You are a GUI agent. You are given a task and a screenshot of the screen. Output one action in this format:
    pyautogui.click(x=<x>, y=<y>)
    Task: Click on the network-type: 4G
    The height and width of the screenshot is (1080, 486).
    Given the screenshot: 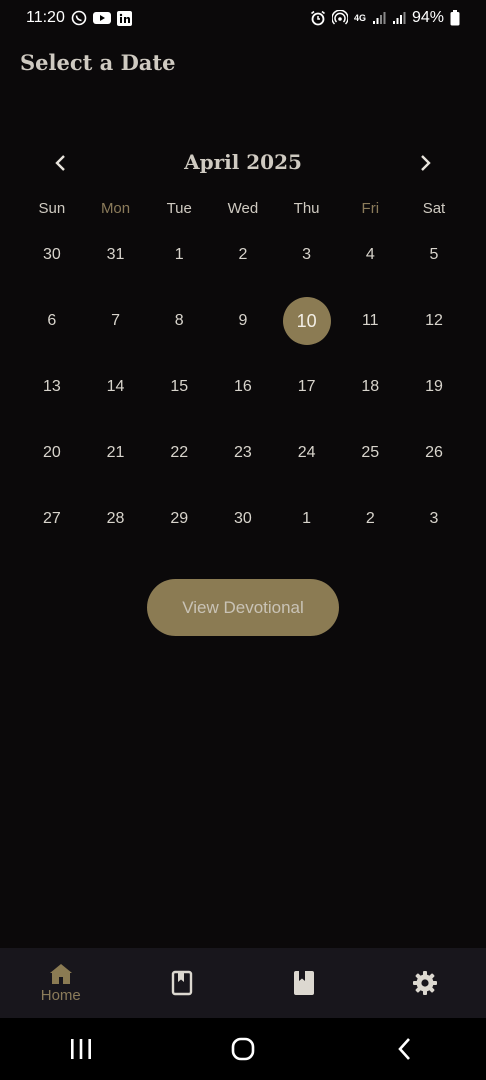 What is the action you would take?
    pyautogui.click(x=359, y=18)
    